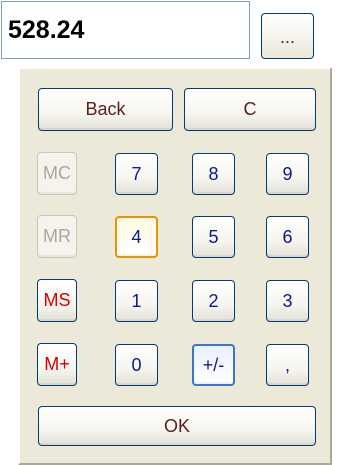 The image size is (346, 465). What do you see at coordinates (287, 174) in the screenshot?
I see `digit-9-button: 9` at bounding box center [287, 174].